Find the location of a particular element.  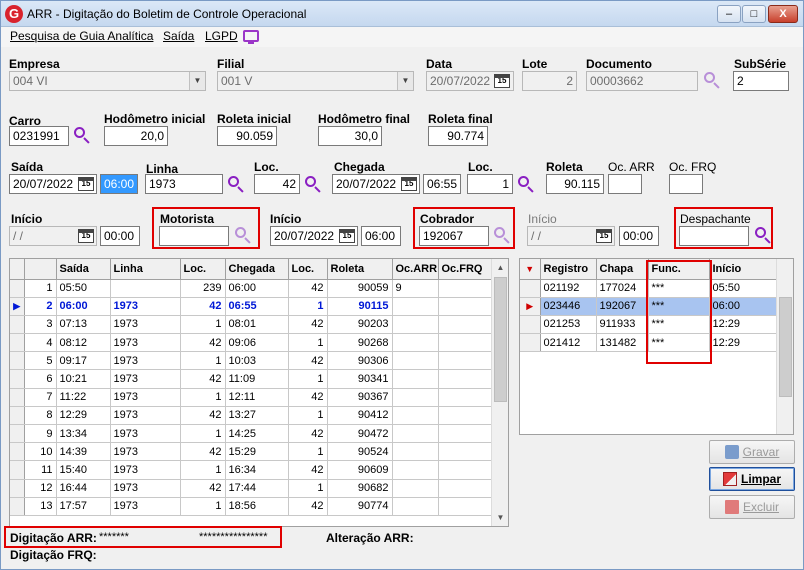

roleta-cell: 90472 is located at coordinates (360, 434).